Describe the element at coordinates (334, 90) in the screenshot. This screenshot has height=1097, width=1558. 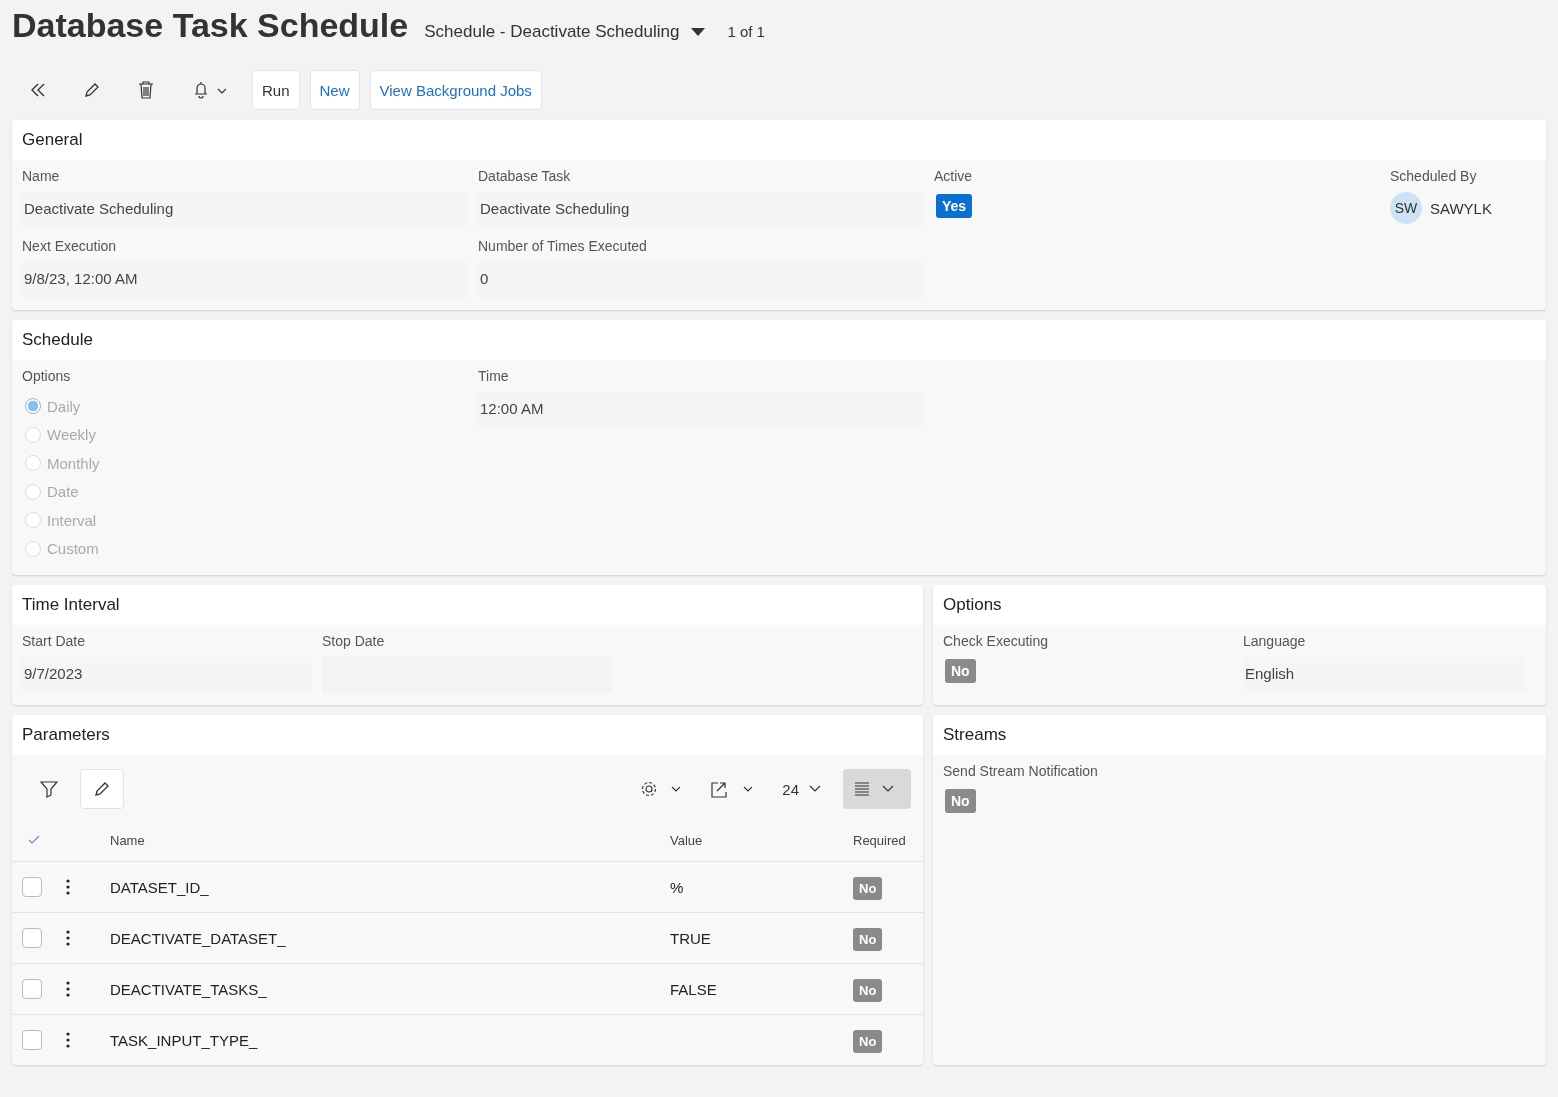
I see `toolbar-button: New` at that location.